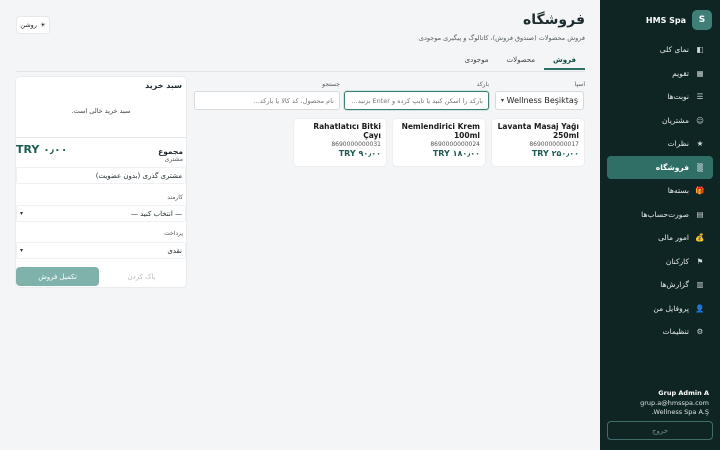  I want to click on clear-cart-button: پاک کردن, so click(141, 276).